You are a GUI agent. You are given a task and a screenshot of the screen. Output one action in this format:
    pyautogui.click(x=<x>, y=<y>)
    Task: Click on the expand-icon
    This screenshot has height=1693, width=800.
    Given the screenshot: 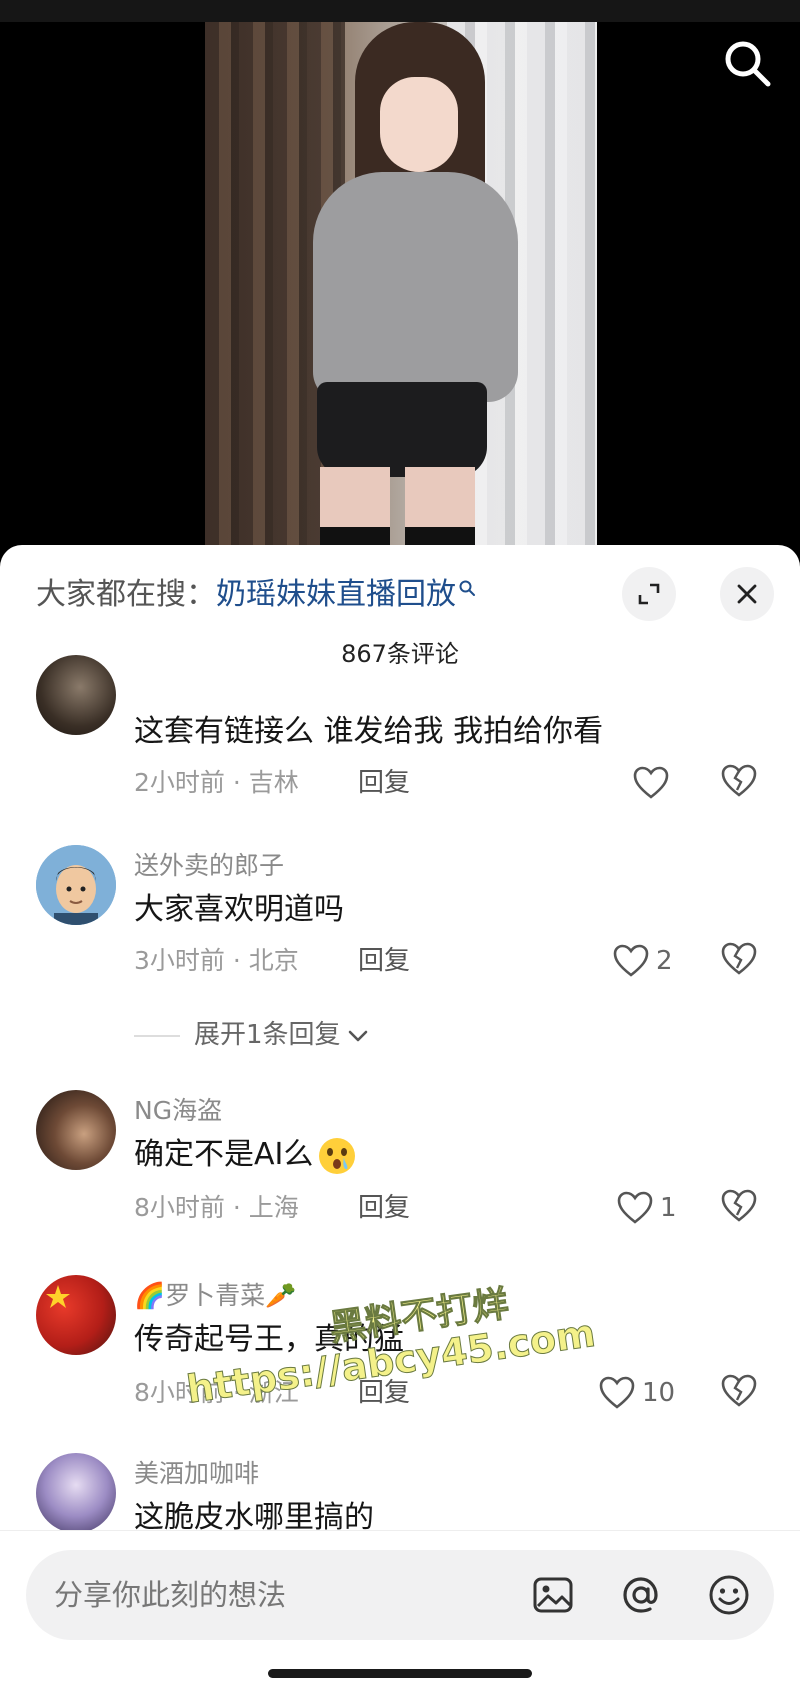 What is the action you would take?
    pyautogui.click(x=649, y=594)
    